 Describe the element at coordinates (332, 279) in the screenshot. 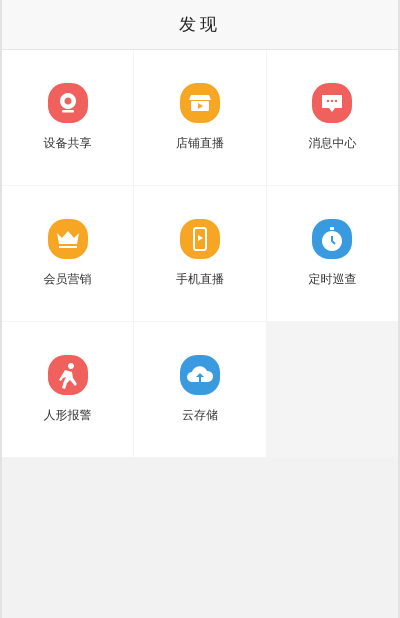

I see `feature-label: 定时巡查` at that location.